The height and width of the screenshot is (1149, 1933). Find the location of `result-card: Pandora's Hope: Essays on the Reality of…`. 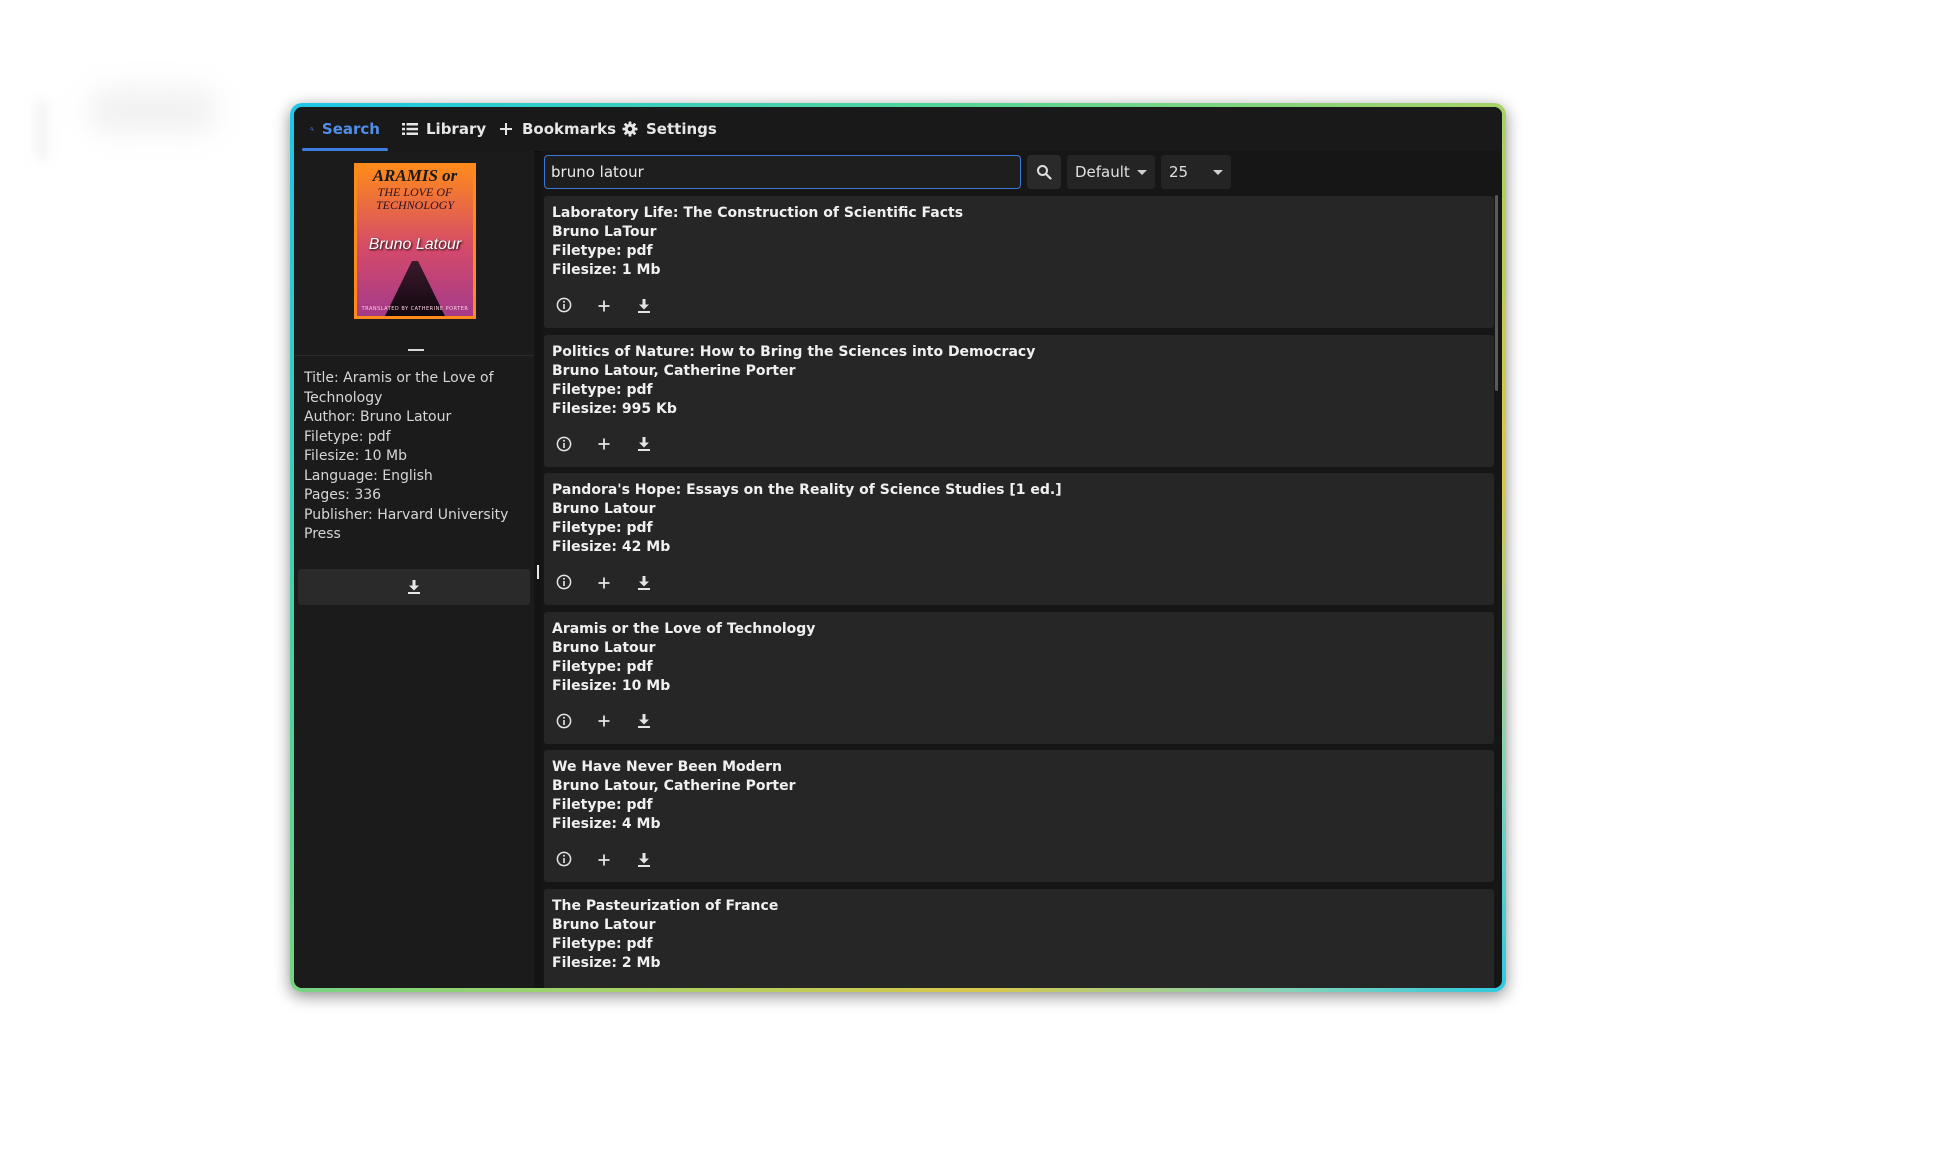

result-card: Pandora's Hope: Essays on the Reality of… is located at coordinates (1019, 539).